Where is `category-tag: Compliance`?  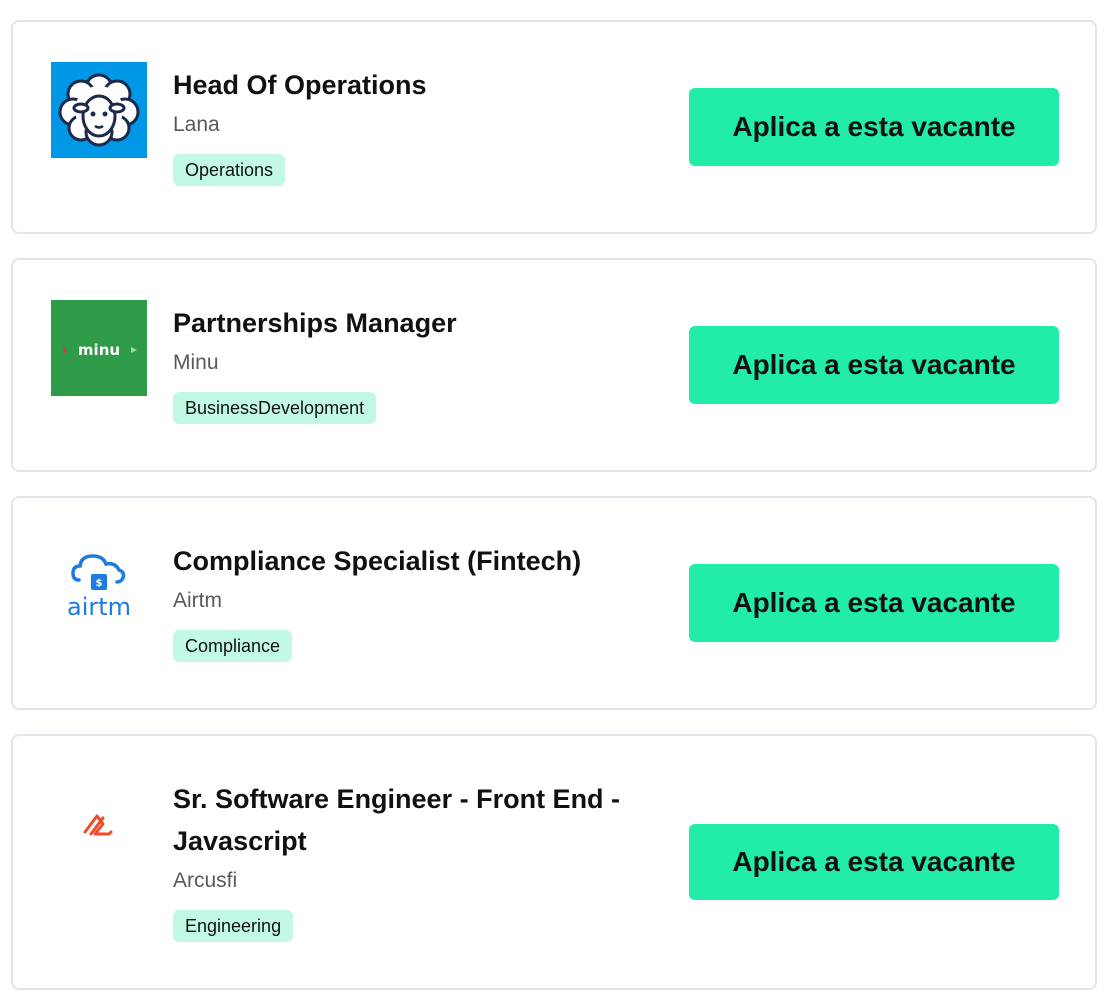
category-tag: Compliance is located at coordinates (233, 646).